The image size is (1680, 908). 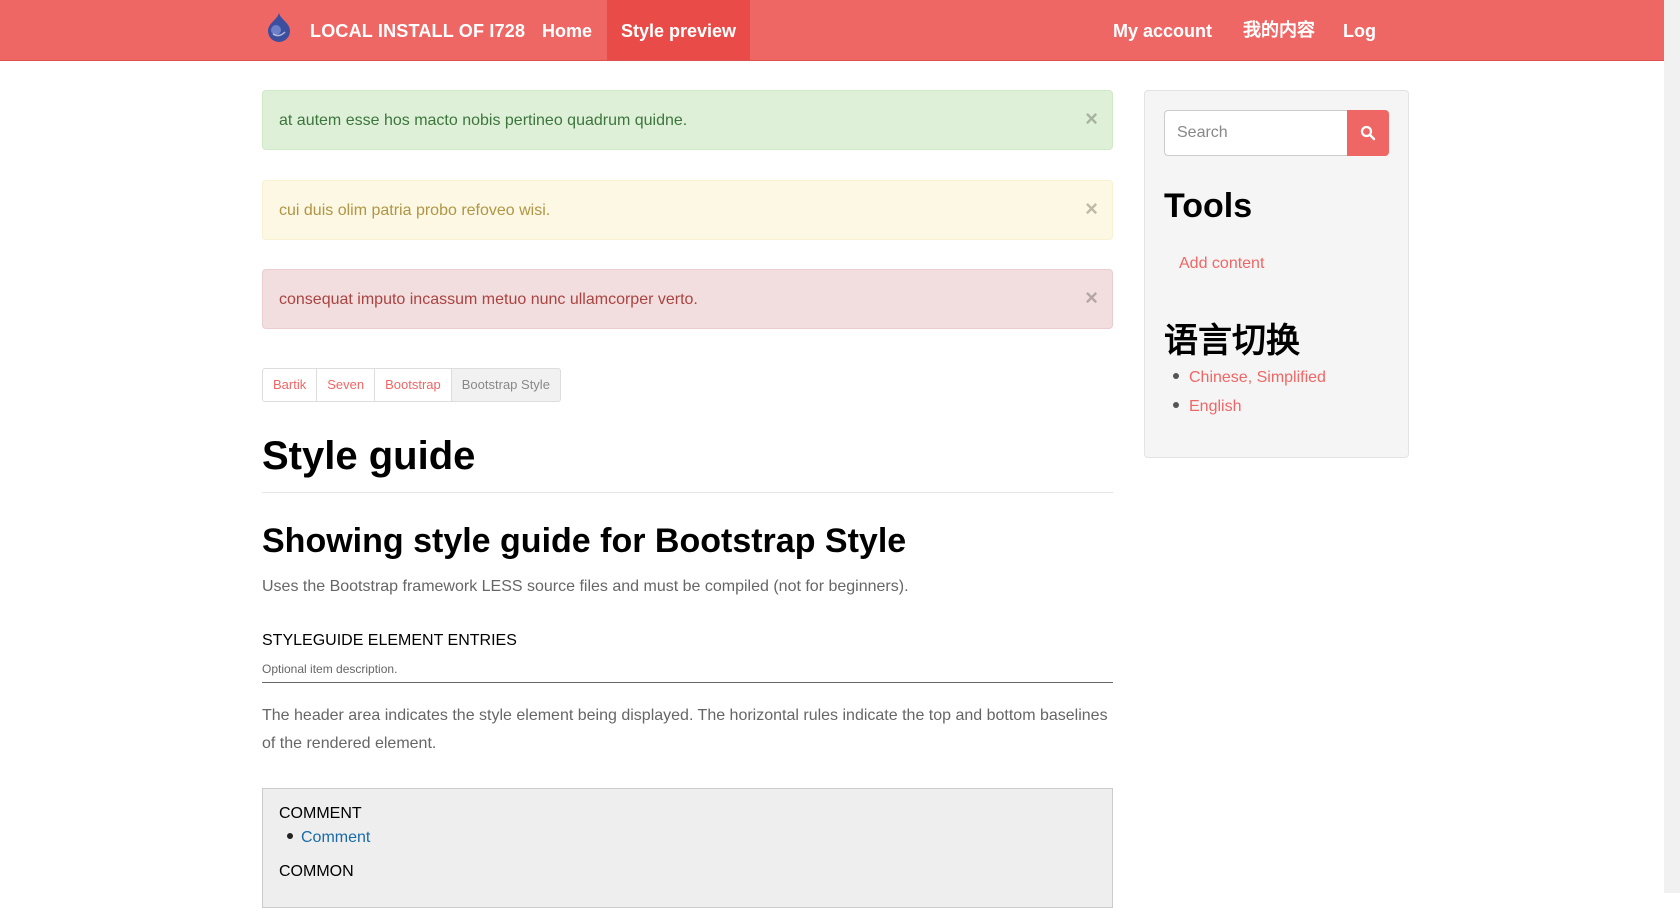 I want to click on theme-tab-bartik: Bartik, so click(x=290, y=385).